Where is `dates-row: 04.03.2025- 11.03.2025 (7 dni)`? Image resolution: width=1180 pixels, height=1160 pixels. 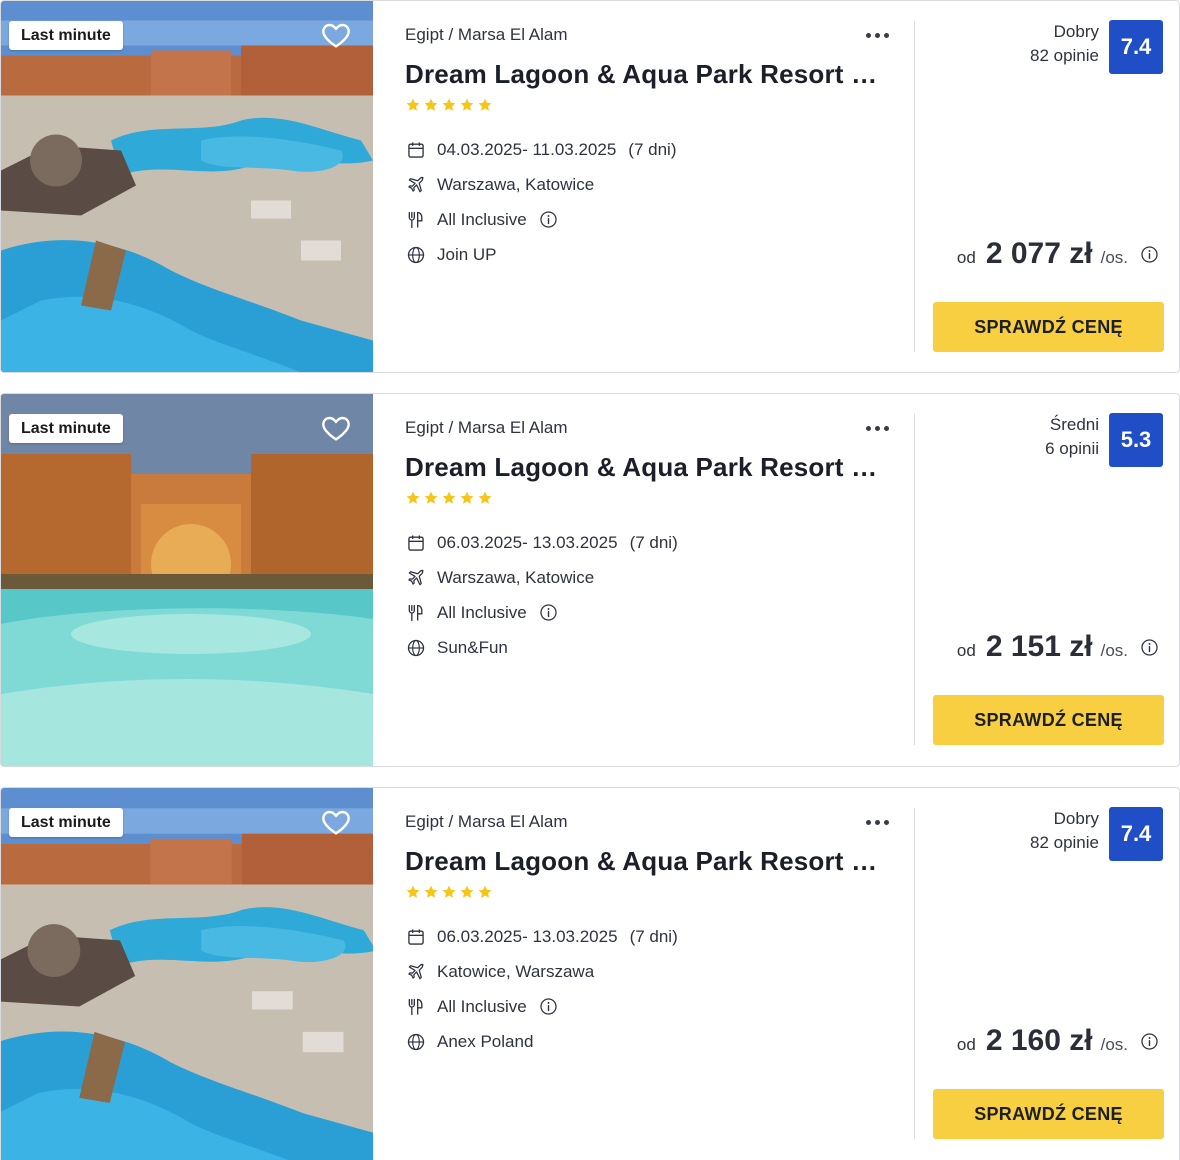 dates-row: 04.03.2025- 11.03.2025 (7 dni) is located at coordinates (540, 149).